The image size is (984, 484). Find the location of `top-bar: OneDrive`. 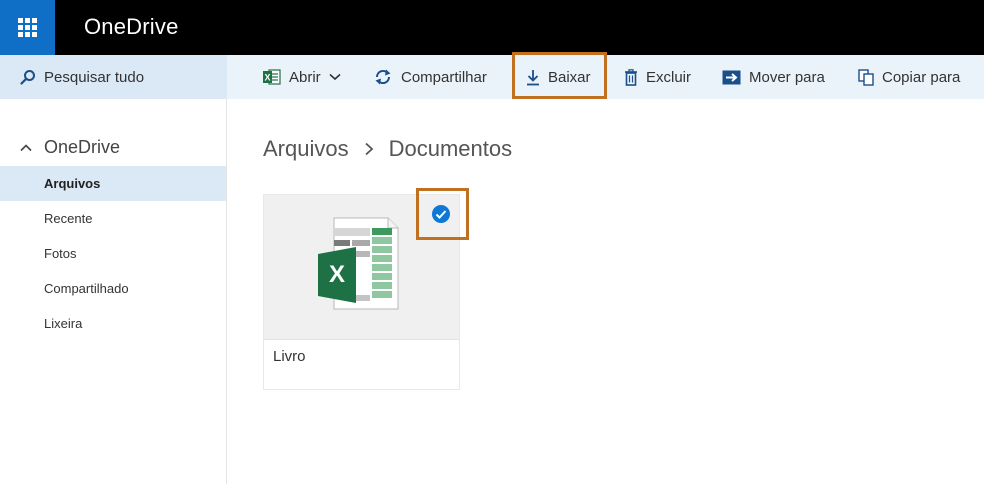

top-bar: OneDrive is located at coordinates (492, 27).